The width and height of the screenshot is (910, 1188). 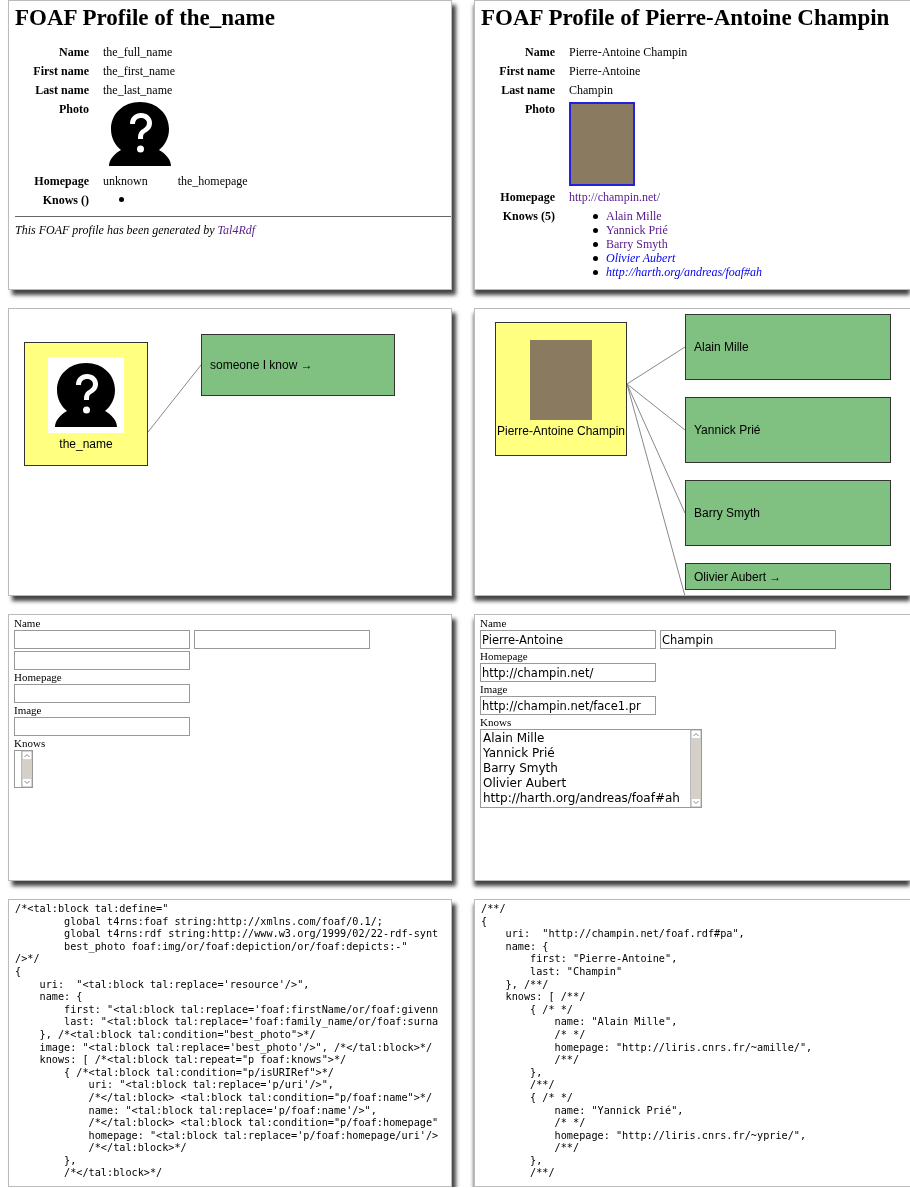 I want to click on contact-link: Alain Mille, so click(x=634, y=216).